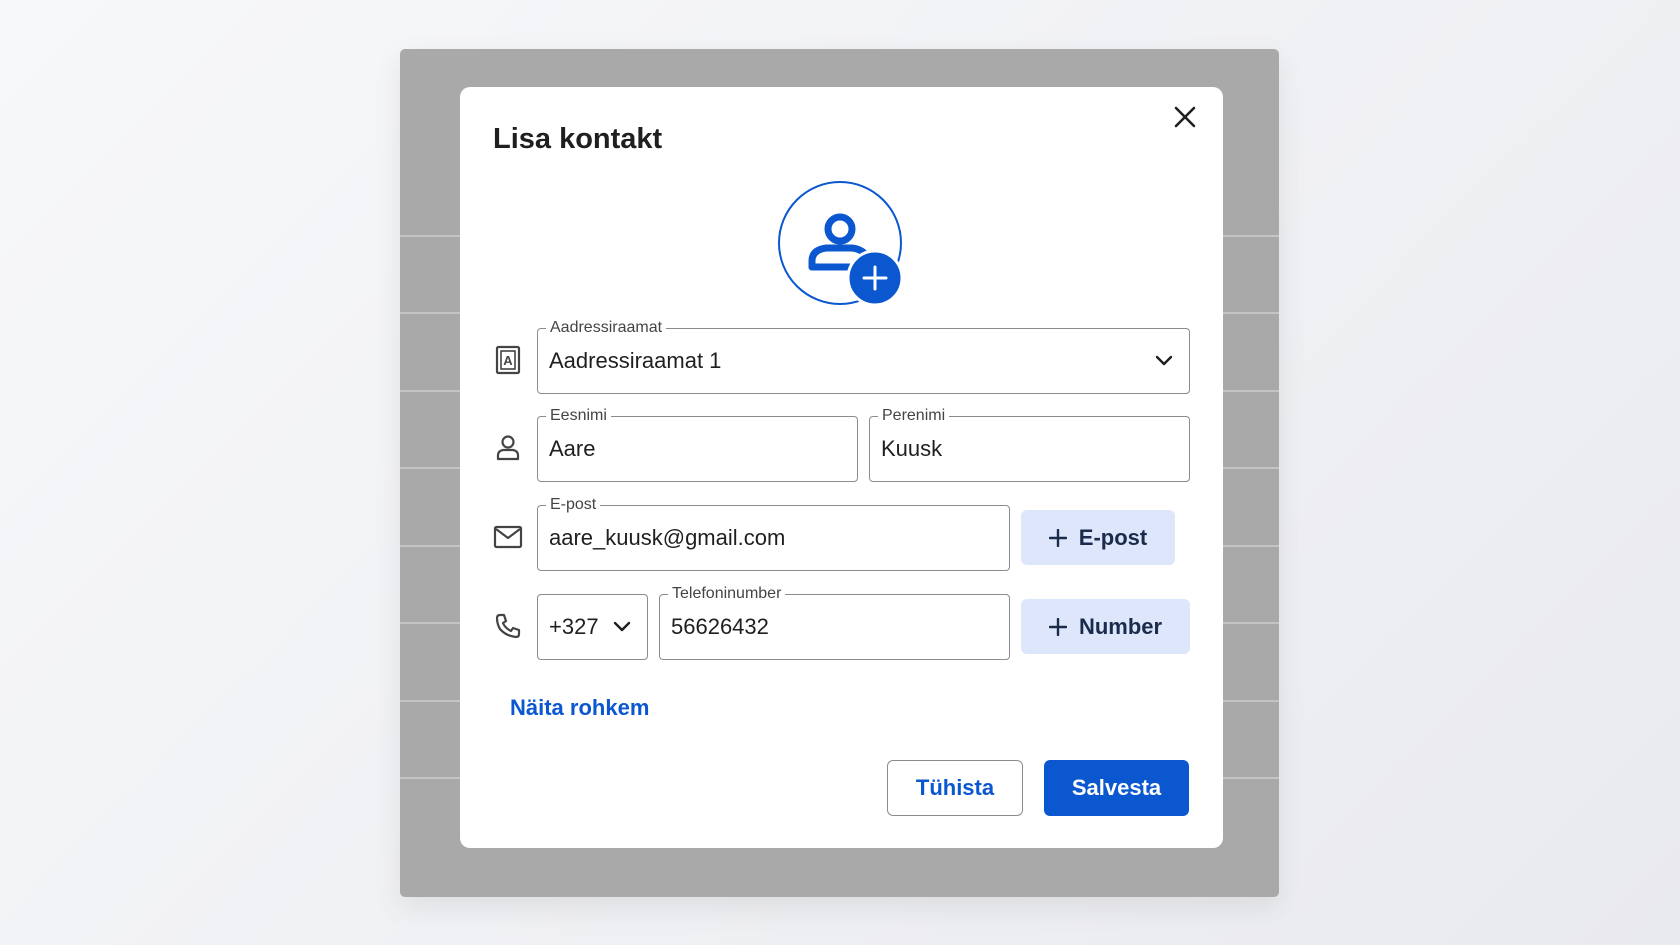 This screenshot has height=945, width=1680. Describe the element at coordinates (578, 139) in the screenshot. I see `dialog-title: Lisa kontakt` at that location.